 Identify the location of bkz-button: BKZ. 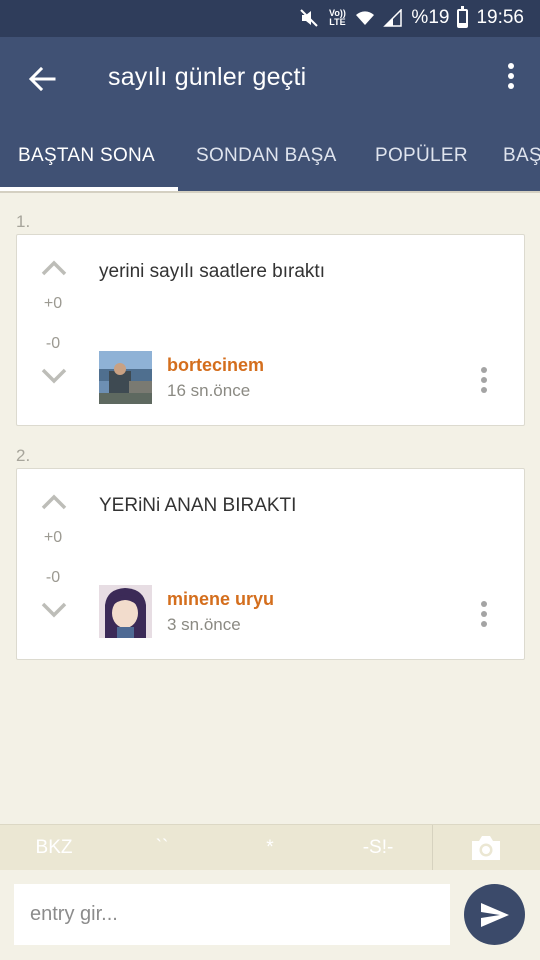
(54, 848).